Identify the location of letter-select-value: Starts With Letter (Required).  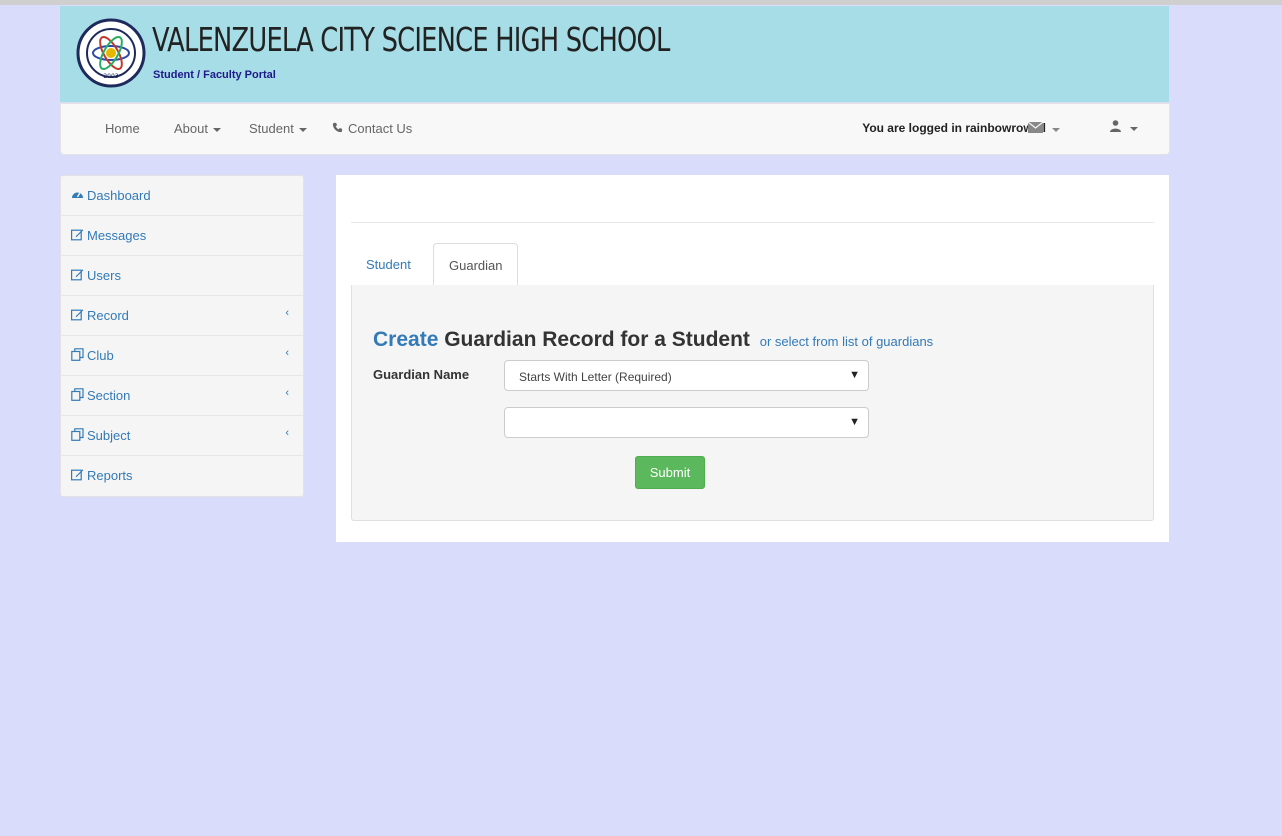
(595, 377).